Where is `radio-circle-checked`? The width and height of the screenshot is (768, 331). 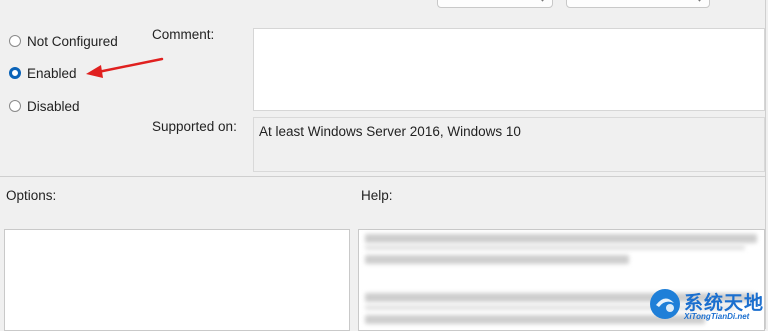
radio-circle-checked is located at coordinates (15, 73).